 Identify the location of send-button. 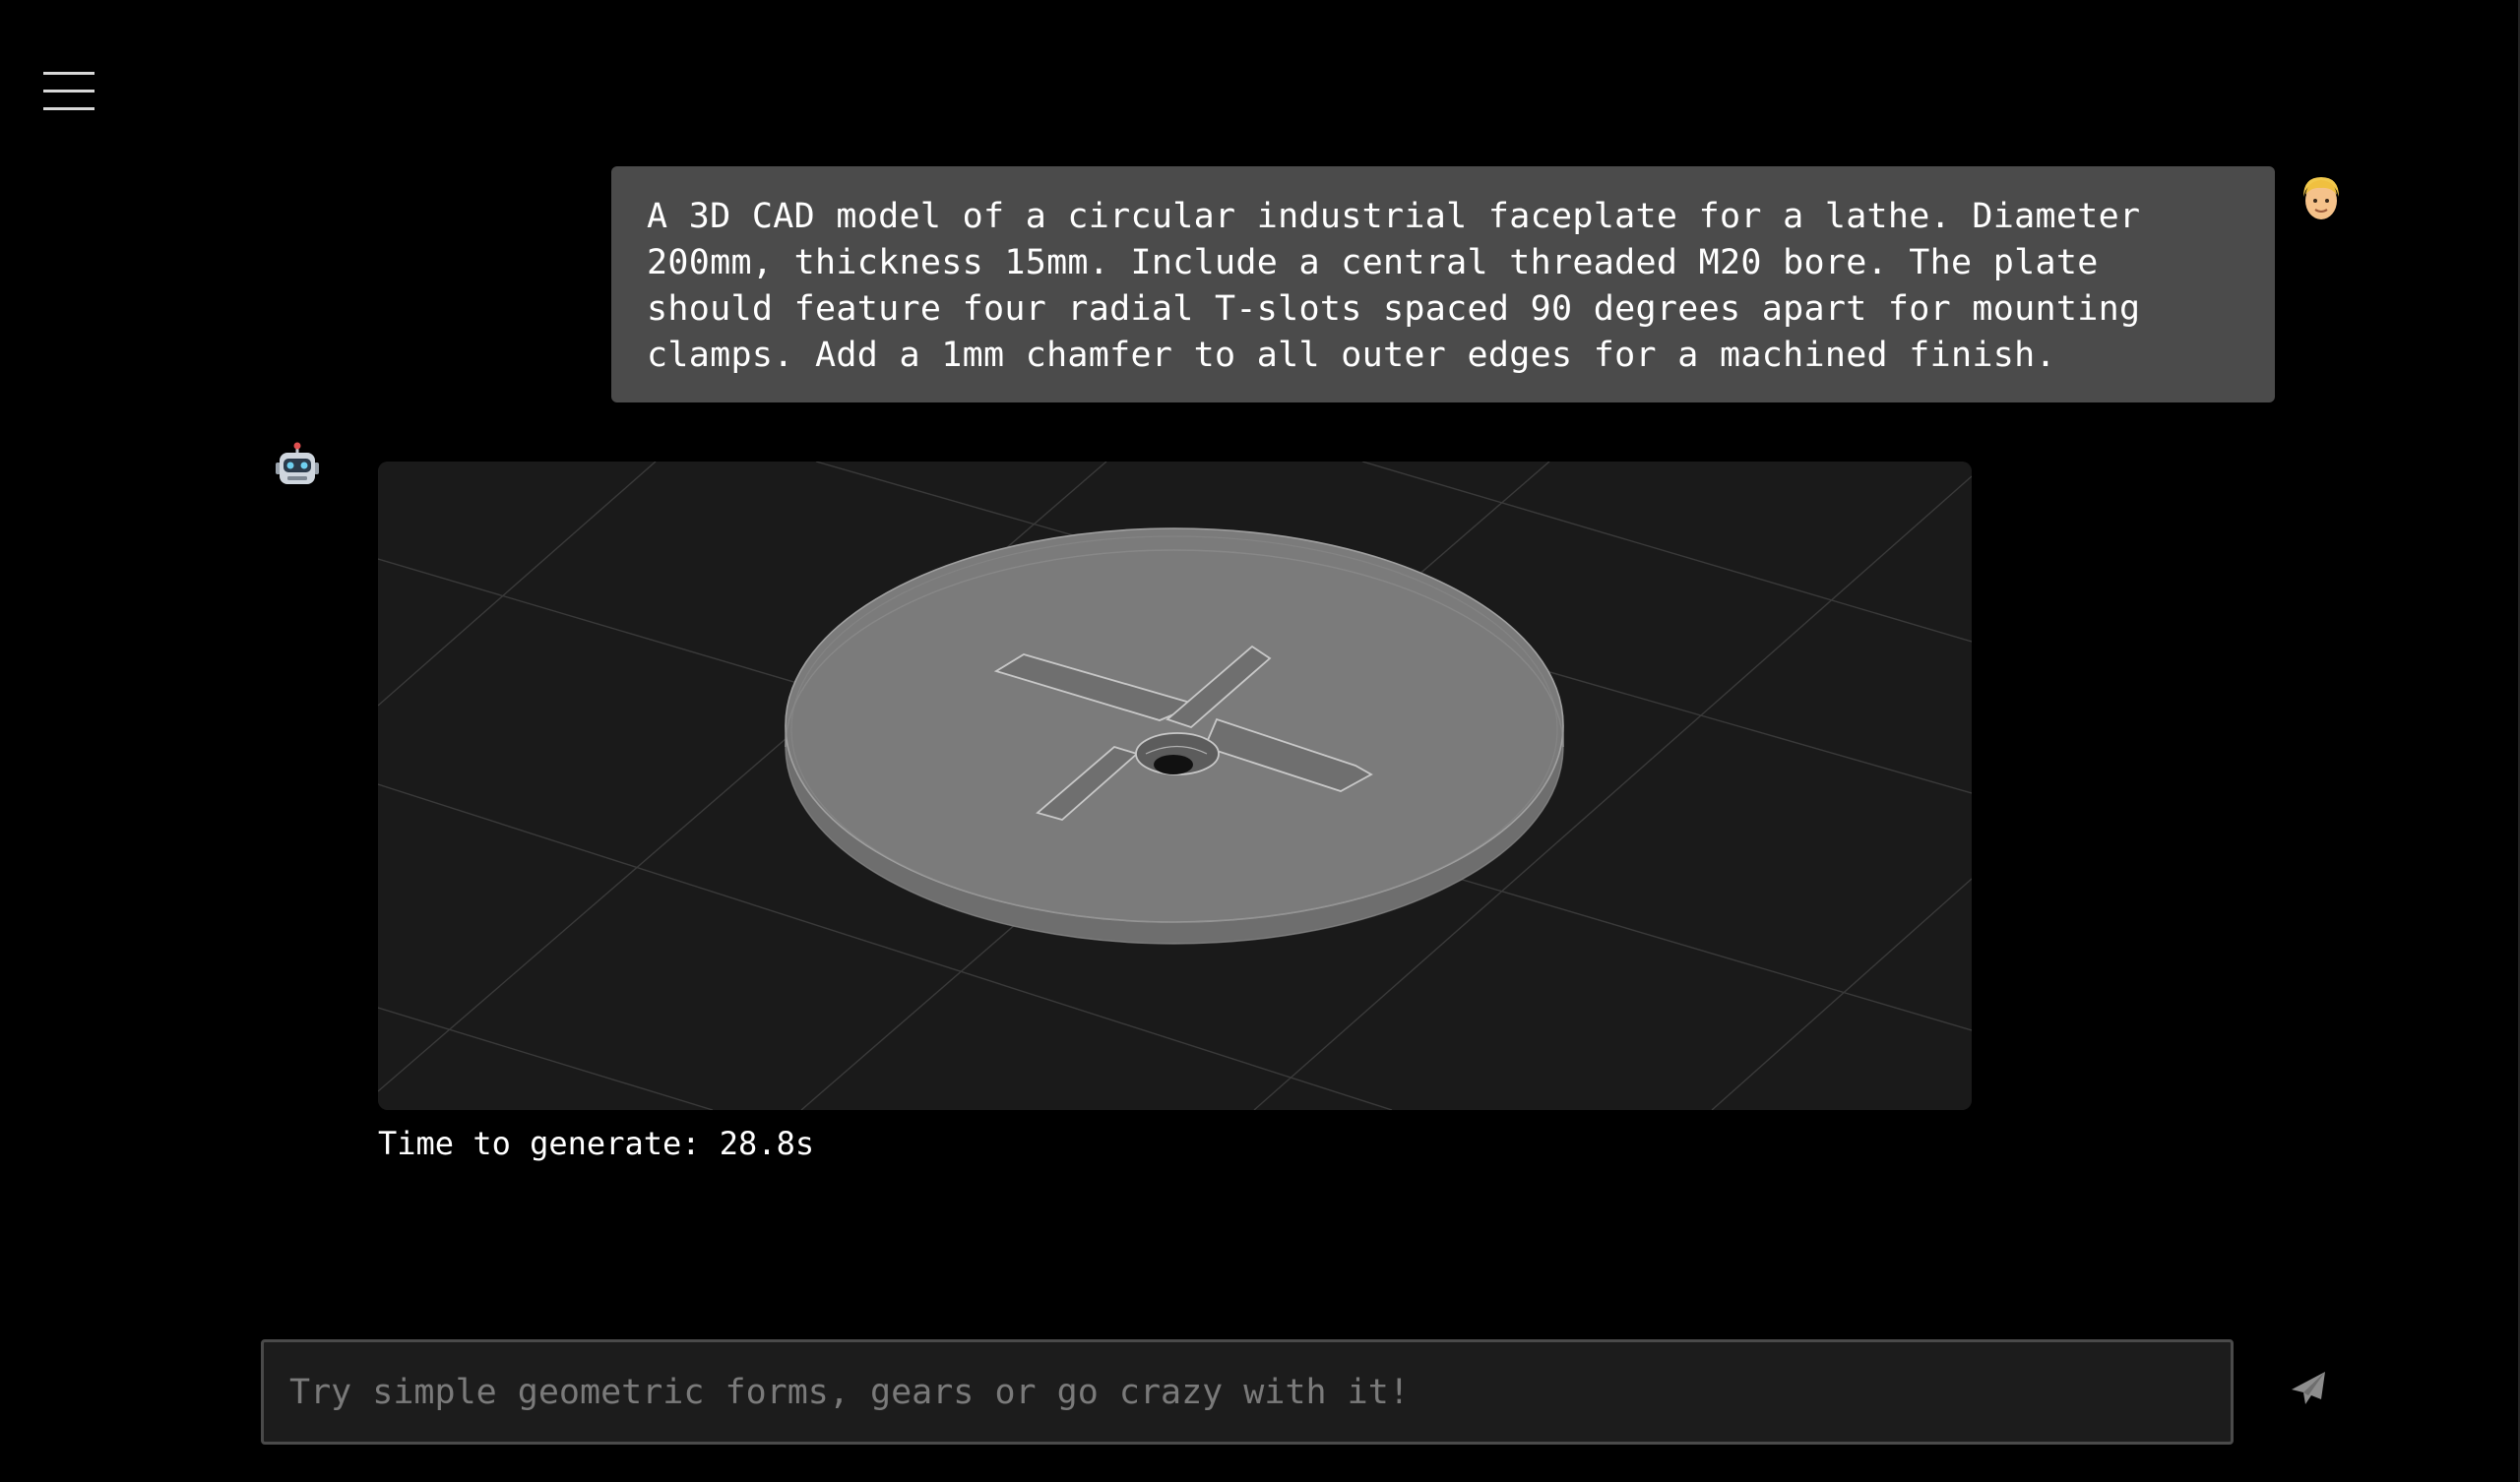
(2308, 1388).